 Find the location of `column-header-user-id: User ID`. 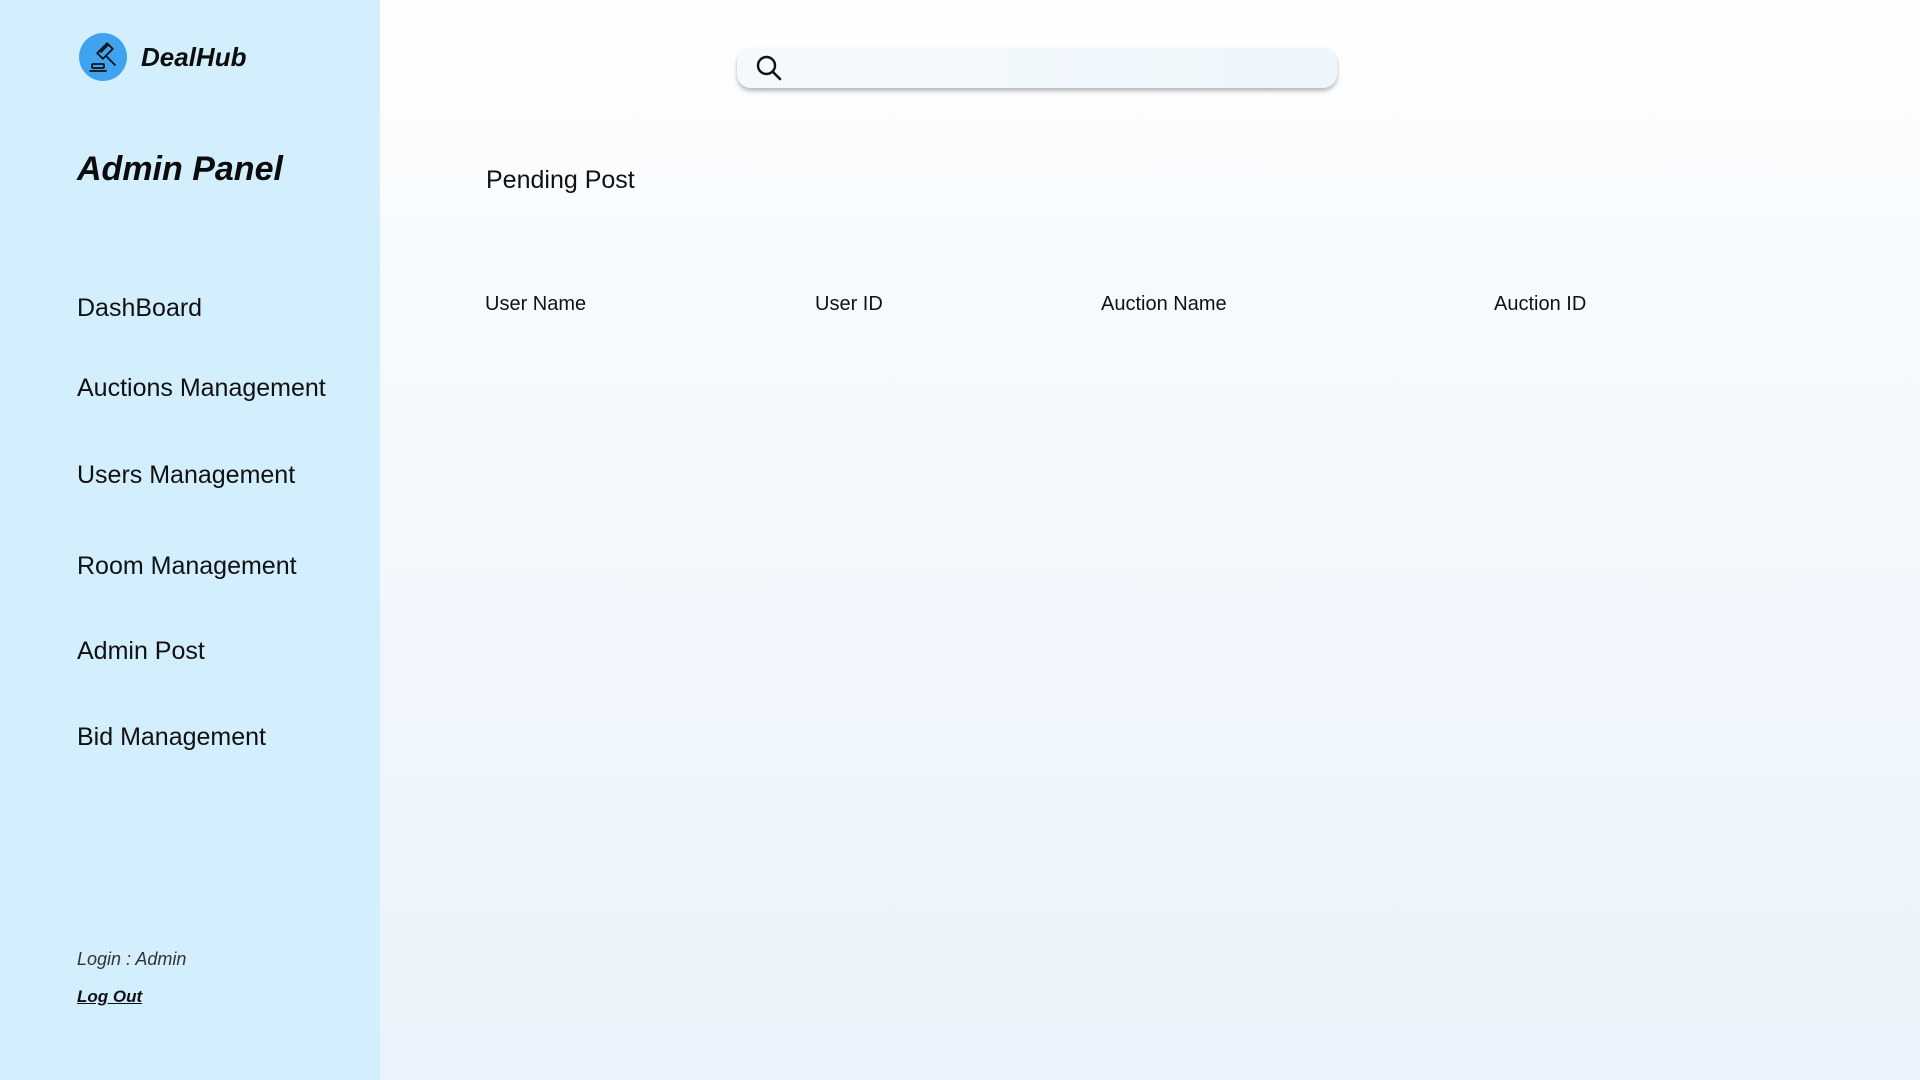

column-header-user-id: User ID is located at coordinates (849, 304).